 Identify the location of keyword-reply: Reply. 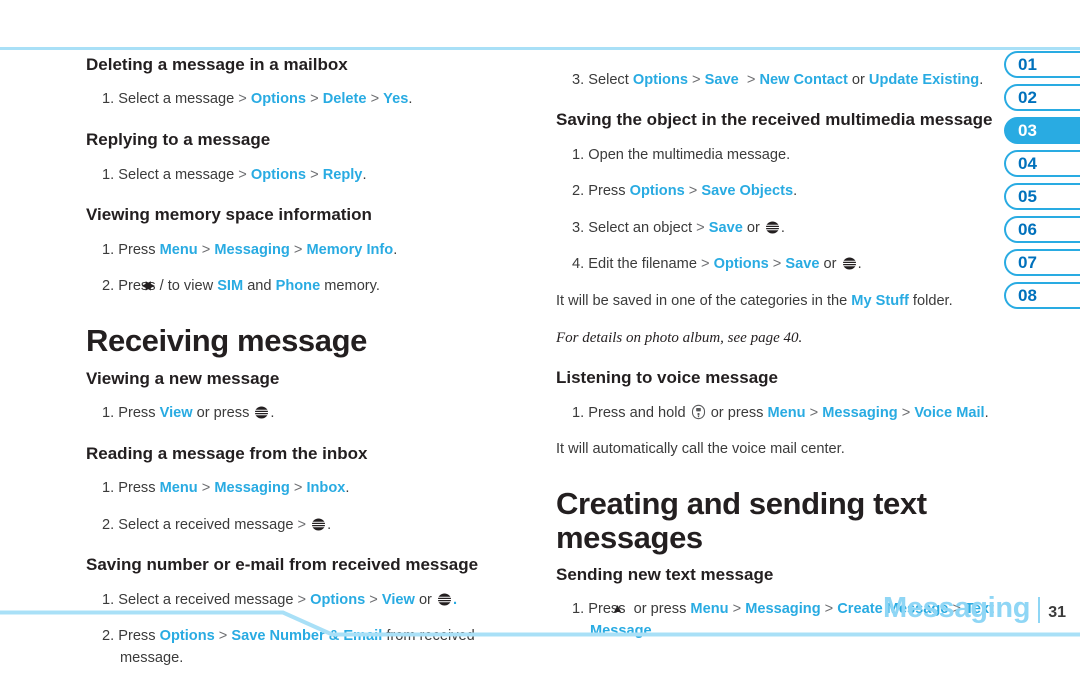
(342, 174).